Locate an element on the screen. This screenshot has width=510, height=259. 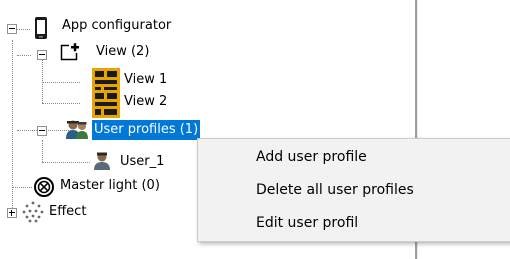
master-light-icon is located at coordinates (44, 189).